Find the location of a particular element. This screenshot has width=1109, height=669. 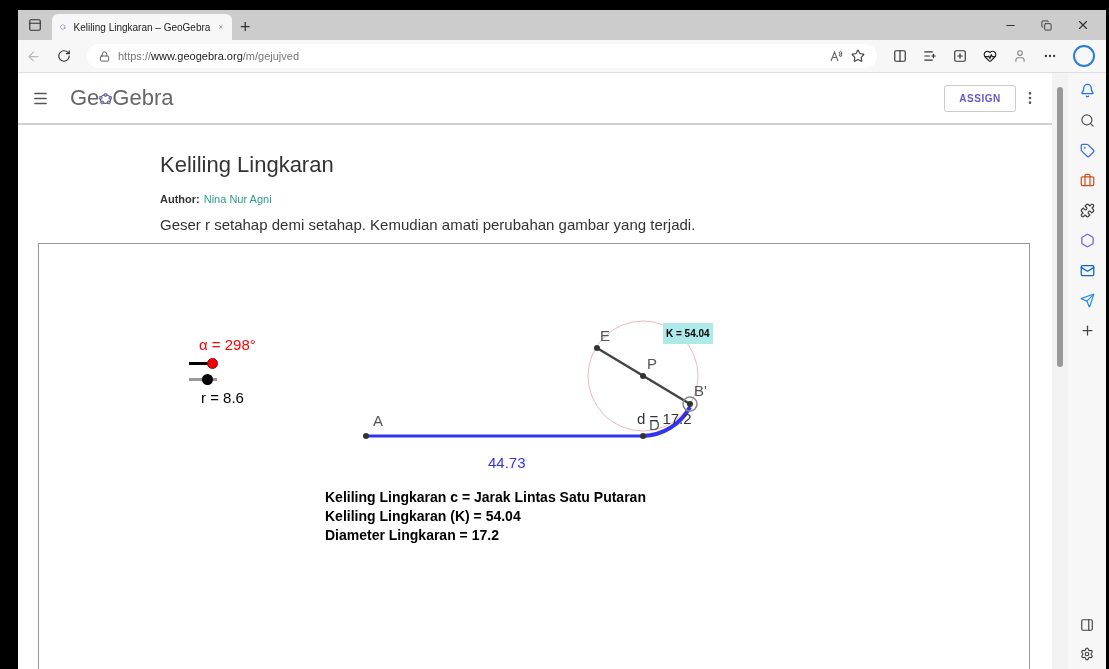

address-bar: https://www.geogebra.org/m/gejujved is located at coordinates (482, 56).